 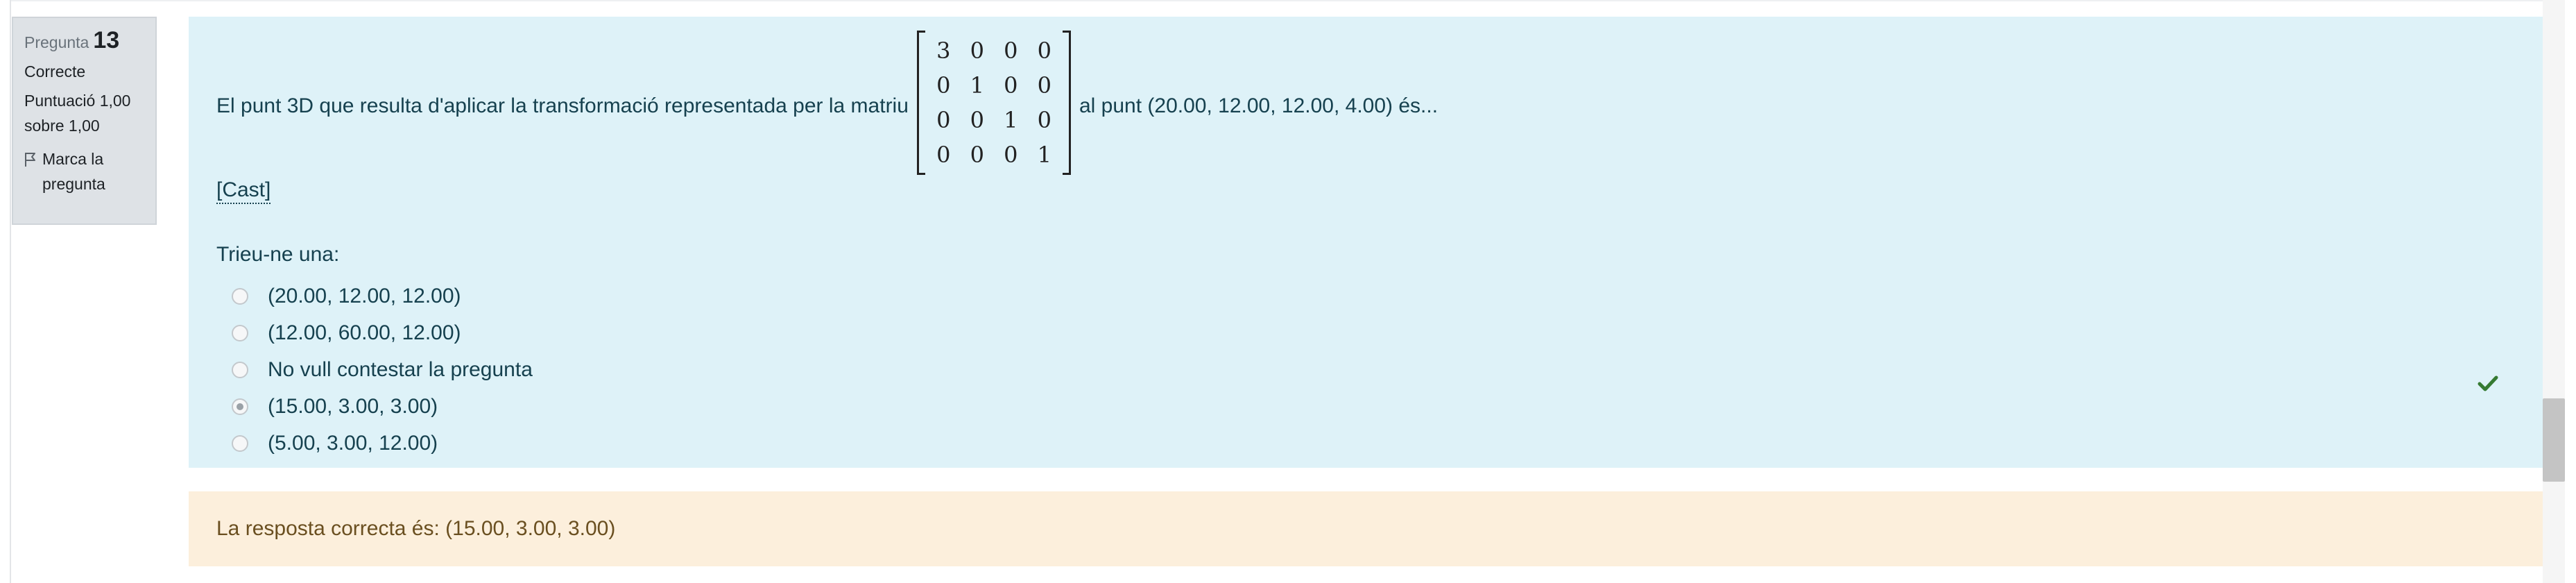 I want to click on transformation-matrix: 3 0 0 0 0 1 0 0 0 0 1 0 0 0 0 1, so click(x=994, y=103).